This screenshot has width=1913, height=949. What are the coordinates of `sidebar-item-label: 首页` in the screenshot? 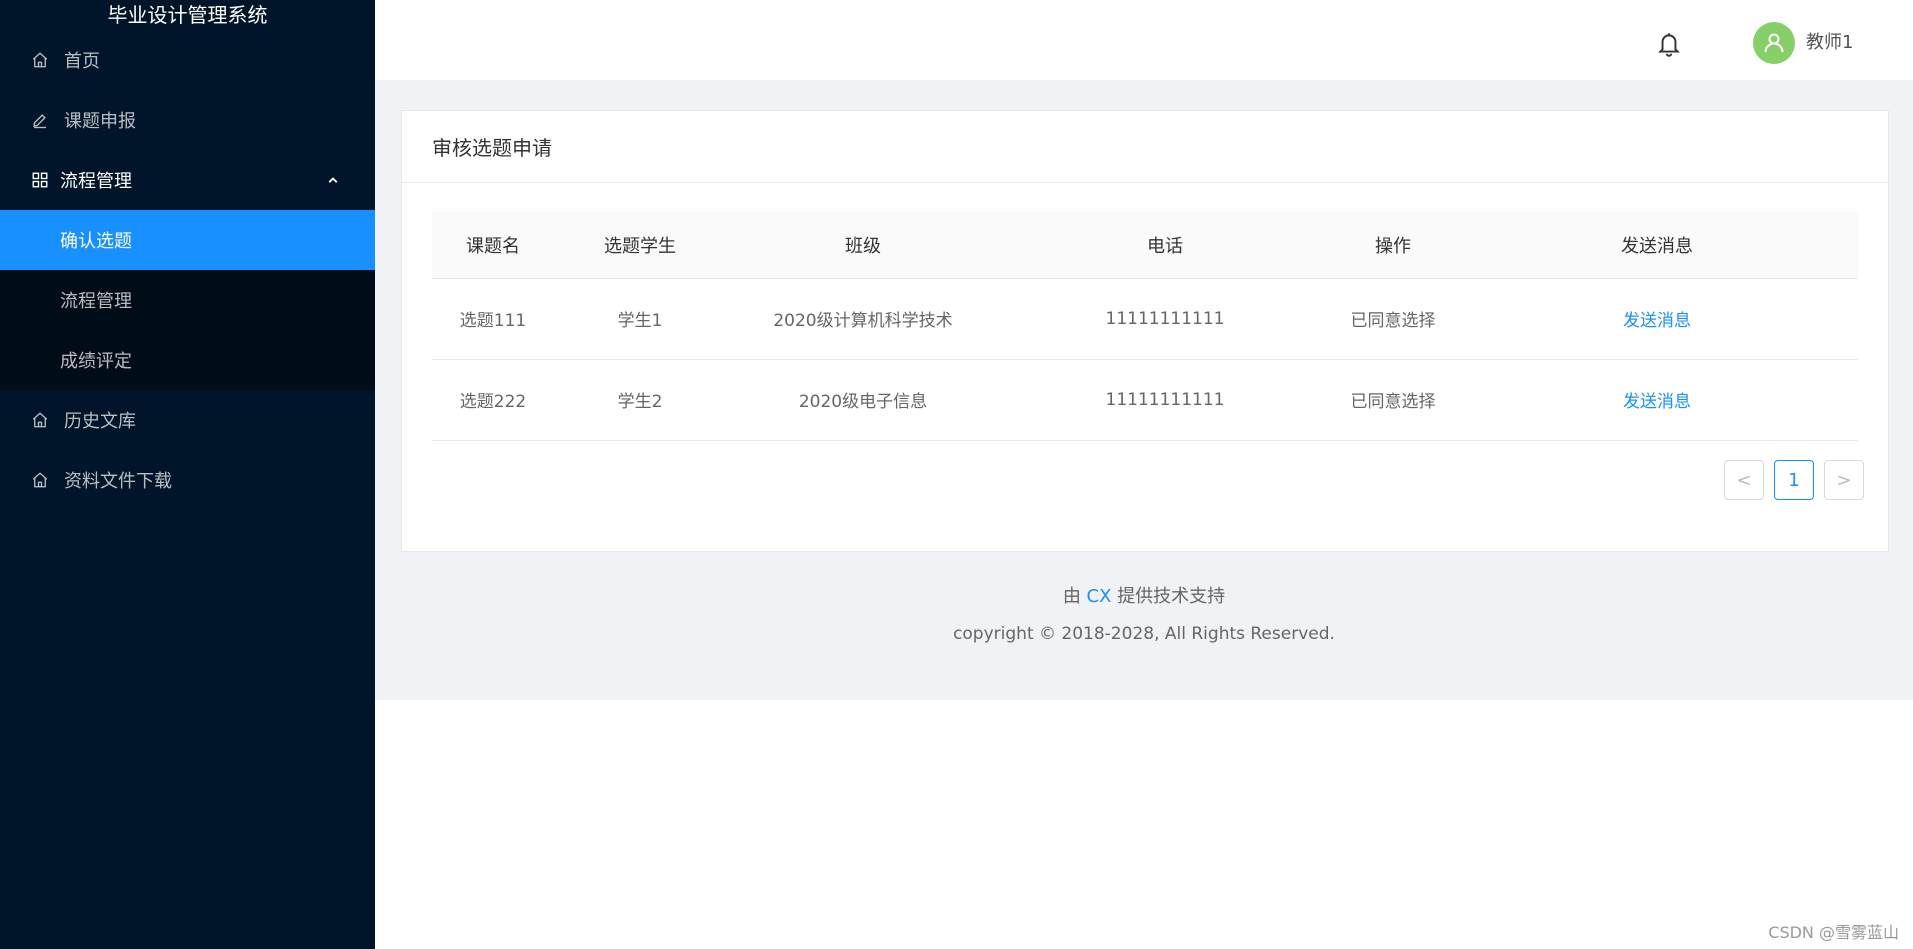 It's located at (82, 61).